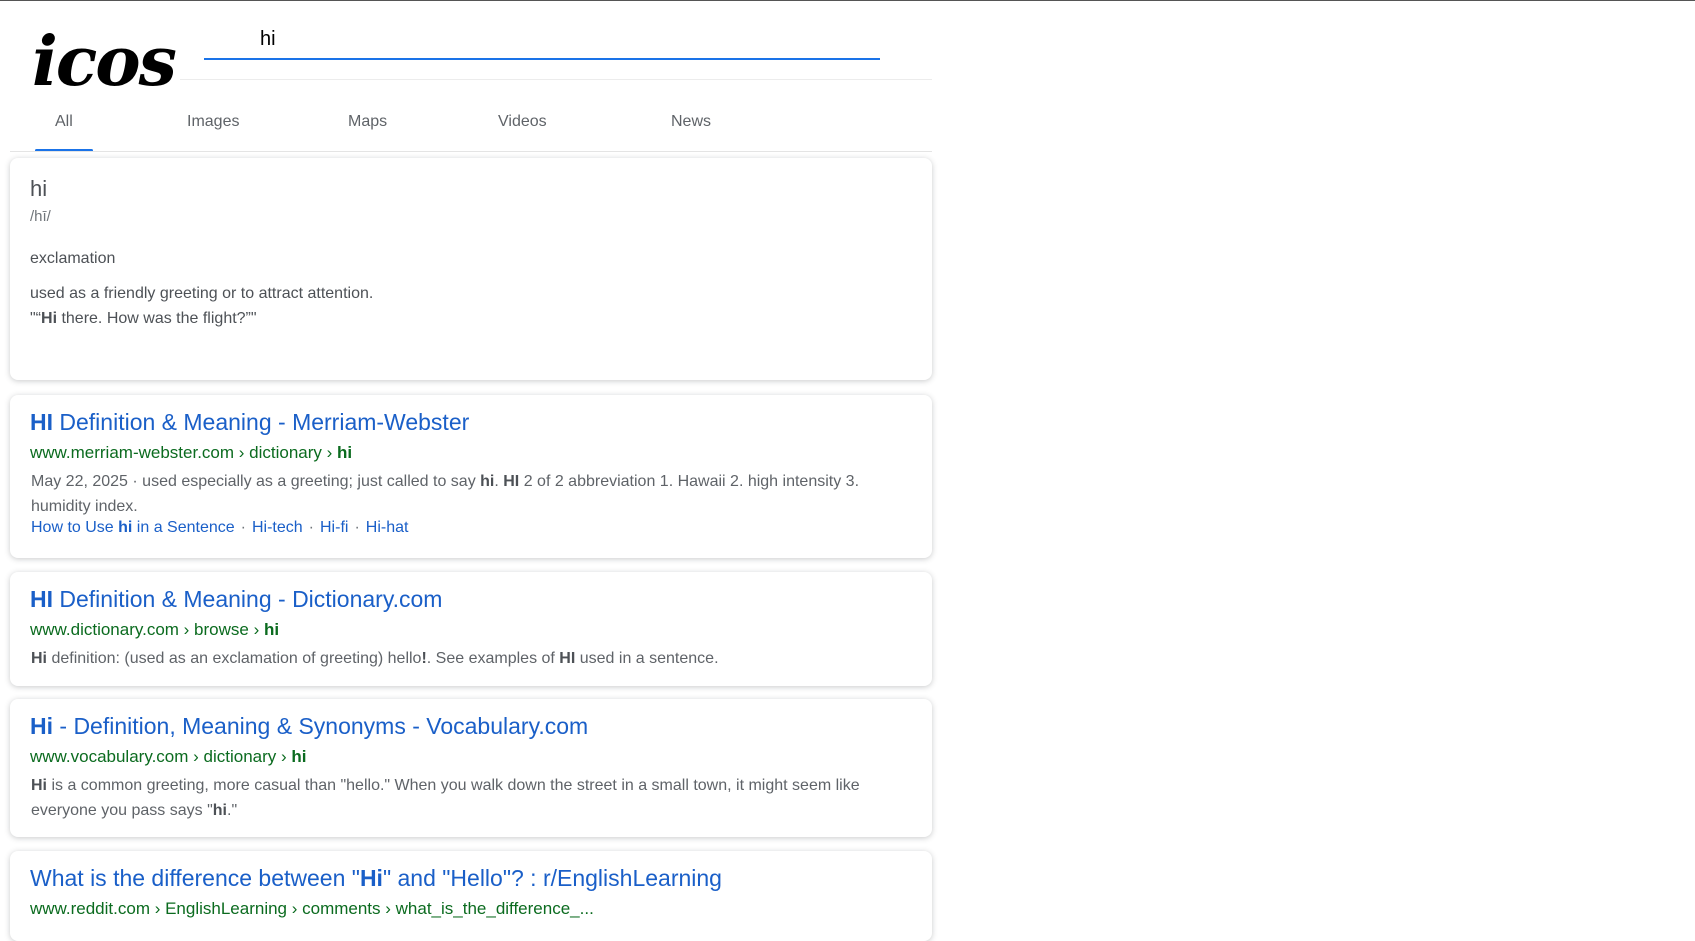 The width and height of the screenshot is (1695, 941). Describe the element at coordinates (387, 527) in the screenshot. I see `sitelink-hi-hat: Hi-hat` at that location.